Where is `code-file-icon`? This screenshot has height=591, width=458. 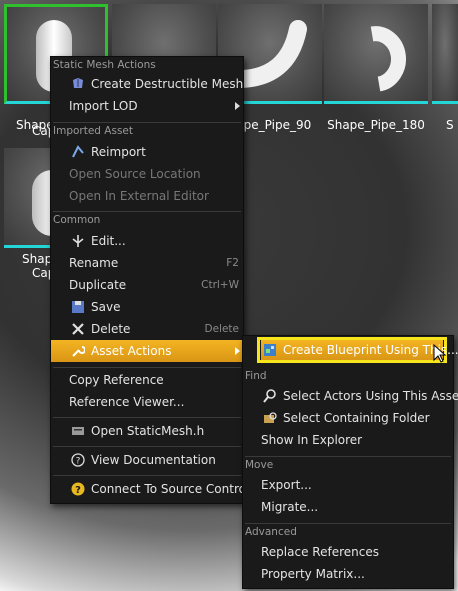
code-file-icon is located at coordinates (78, 431).